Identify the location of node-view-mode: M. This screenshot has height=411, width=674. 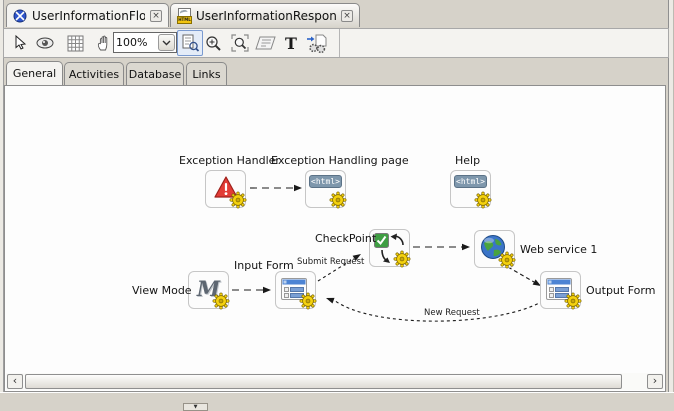
(208, 290).